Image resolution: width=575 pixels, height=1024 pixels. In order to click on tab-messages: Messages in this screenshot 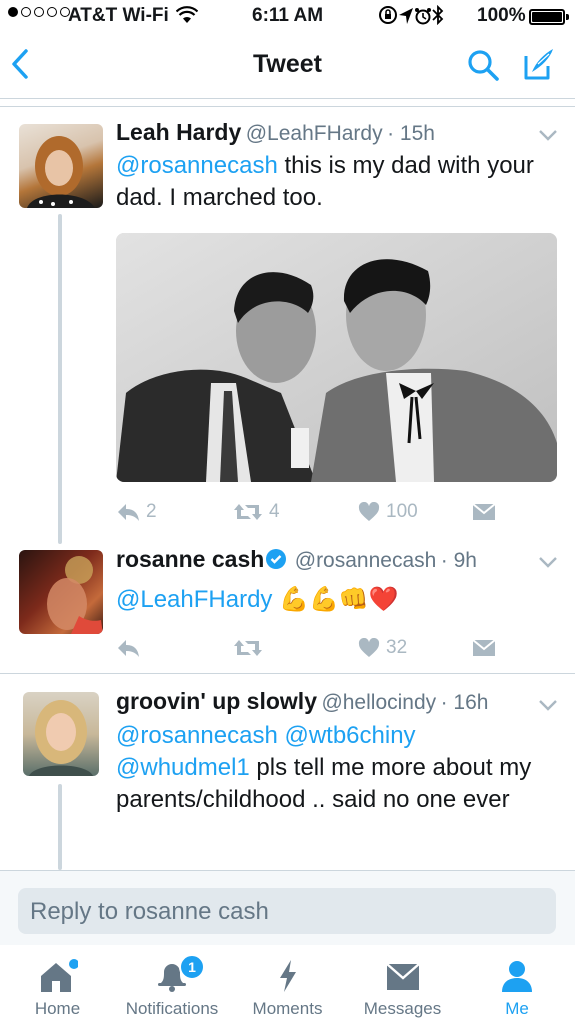, I will do `click(402, 984)`.